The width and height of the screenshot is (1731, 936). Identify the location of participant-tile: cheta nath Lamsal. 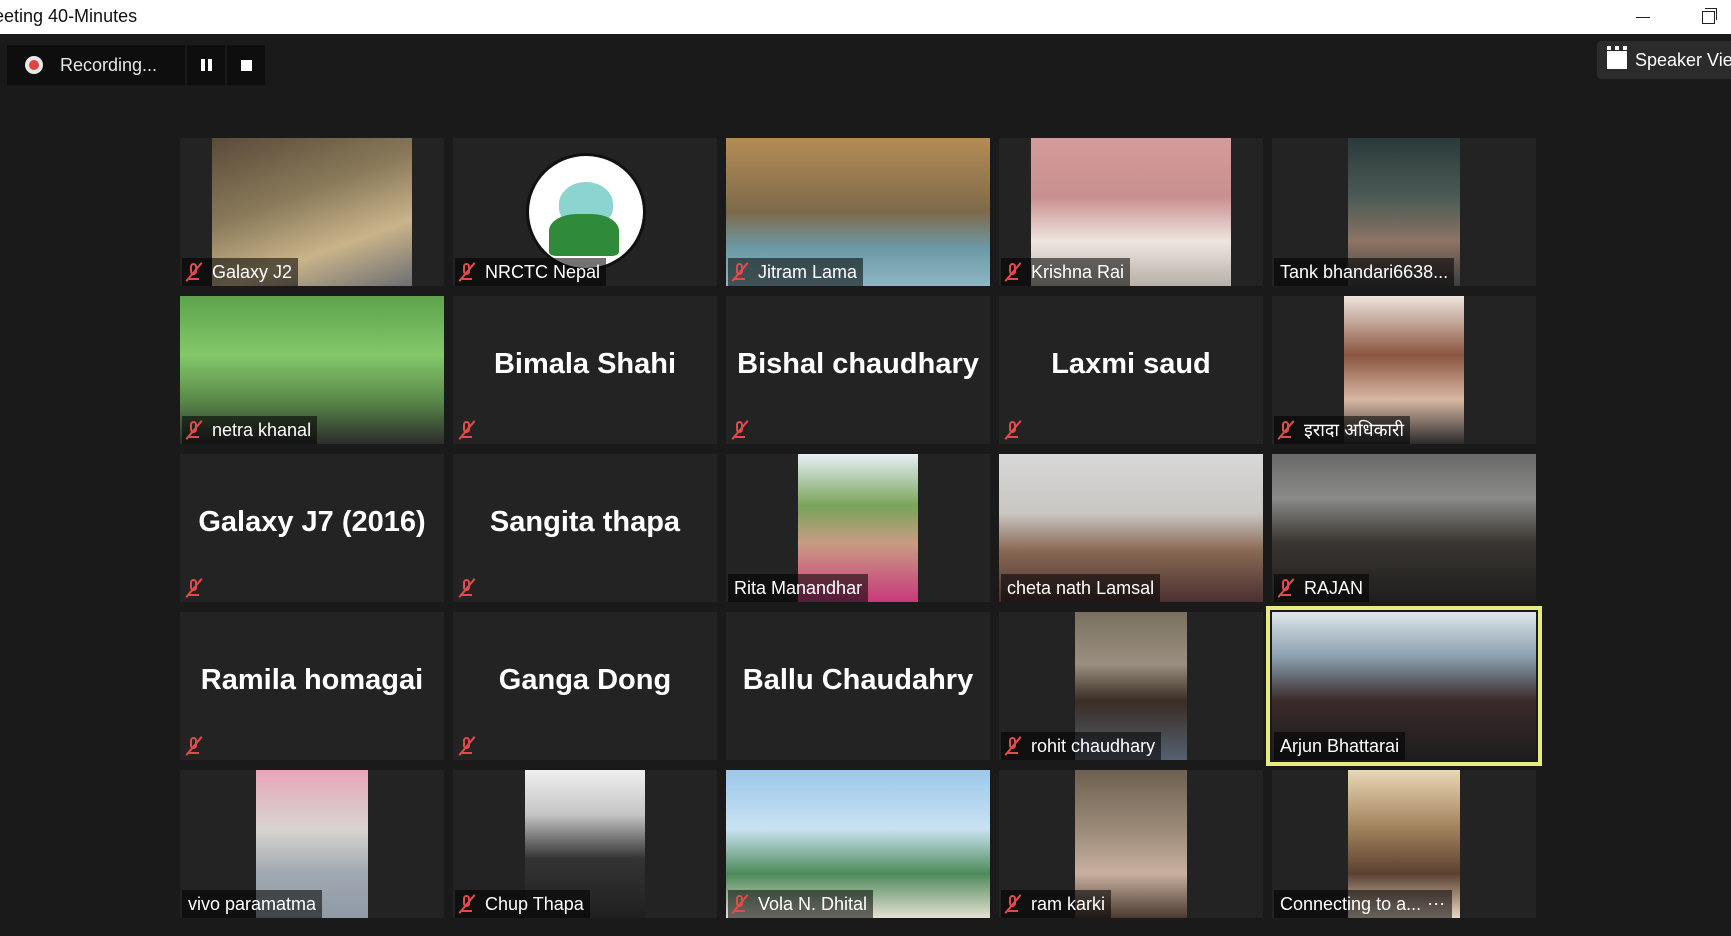
(1131, 528).